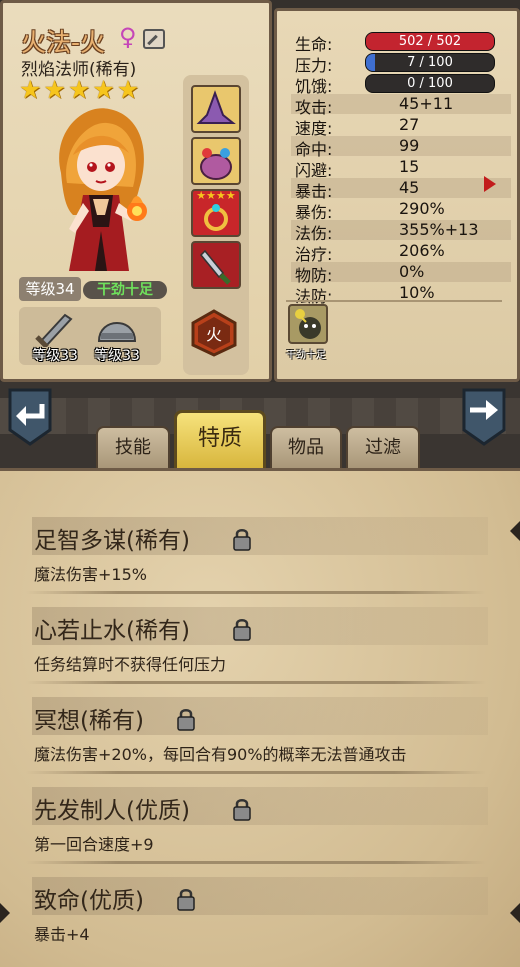  Describe the element at coordinates (63, 42) in the screenshot. I see `character-name: 火法-火` at that location.